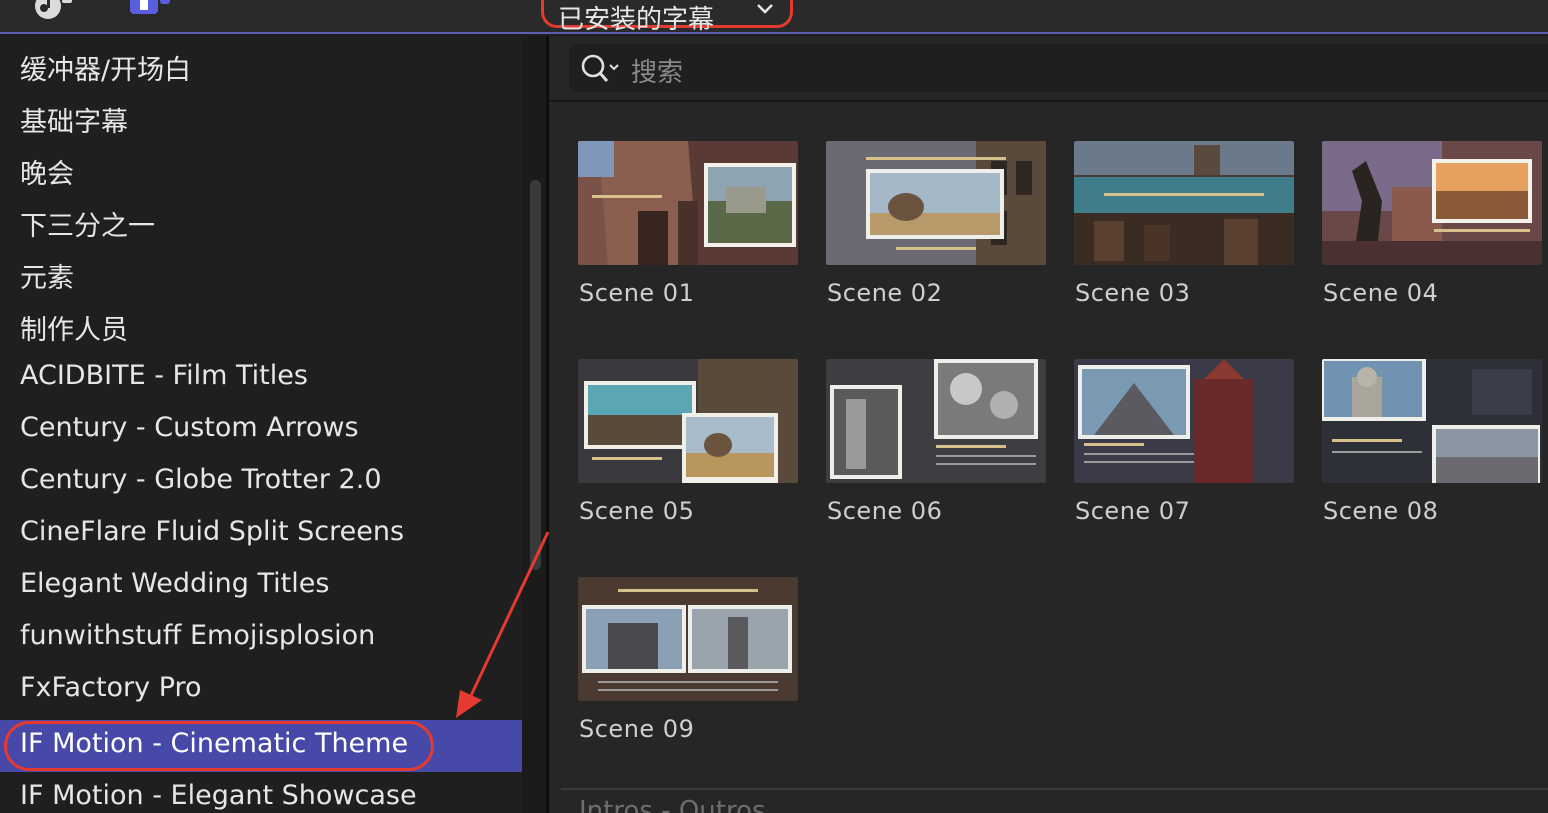 The width and height of the screenshot is (1548, 813). I want to click on sidebar-item-bumpers-openers: 缓冲器/开场白, so click(261, 66).